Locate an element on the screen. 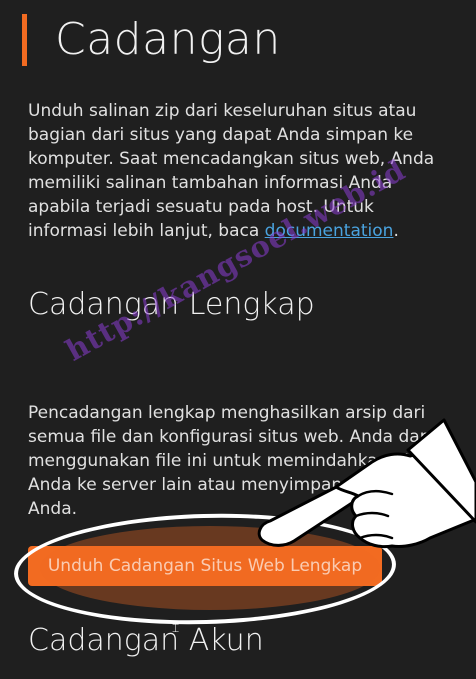 This screenshot has height=679, width=476. download-full-backup-button: Unduh Cadangan Situs Web Lengkap is located at coordinates (205, 566).